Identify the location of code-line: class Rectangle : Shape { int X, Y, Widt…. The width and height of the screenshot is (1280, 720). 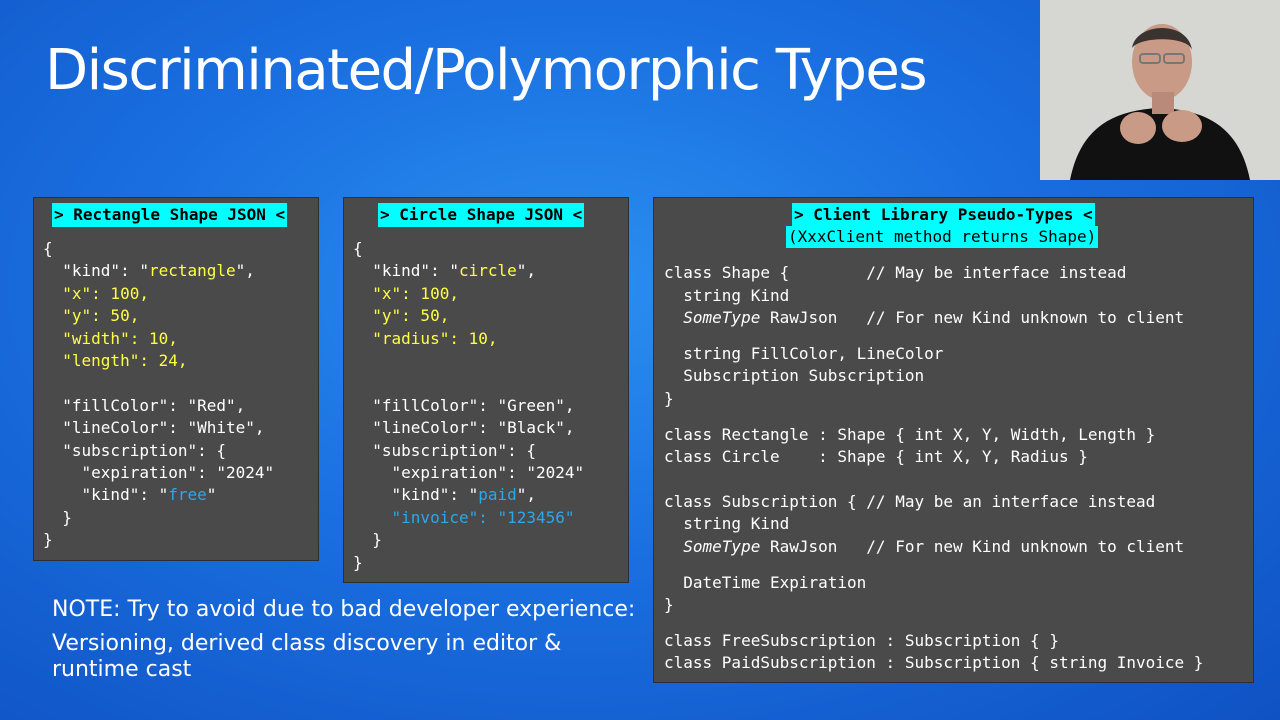
(909, 435).